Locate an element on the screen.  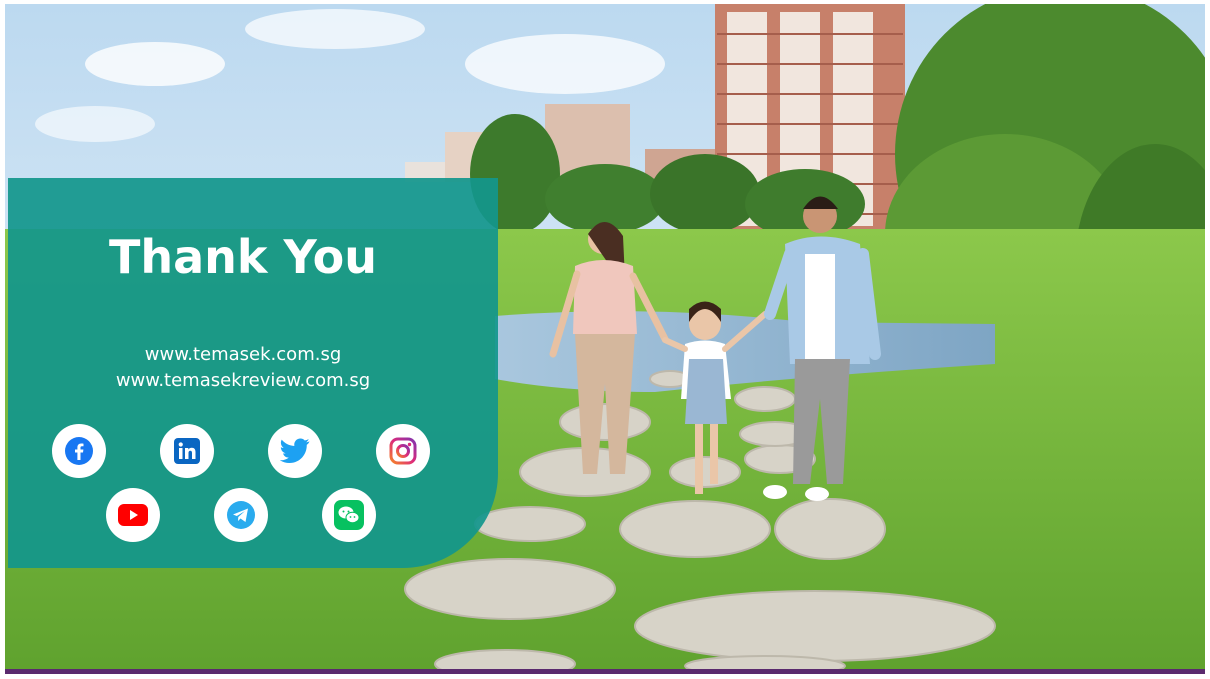
instagram-icon is located at coordinates (403, 451).